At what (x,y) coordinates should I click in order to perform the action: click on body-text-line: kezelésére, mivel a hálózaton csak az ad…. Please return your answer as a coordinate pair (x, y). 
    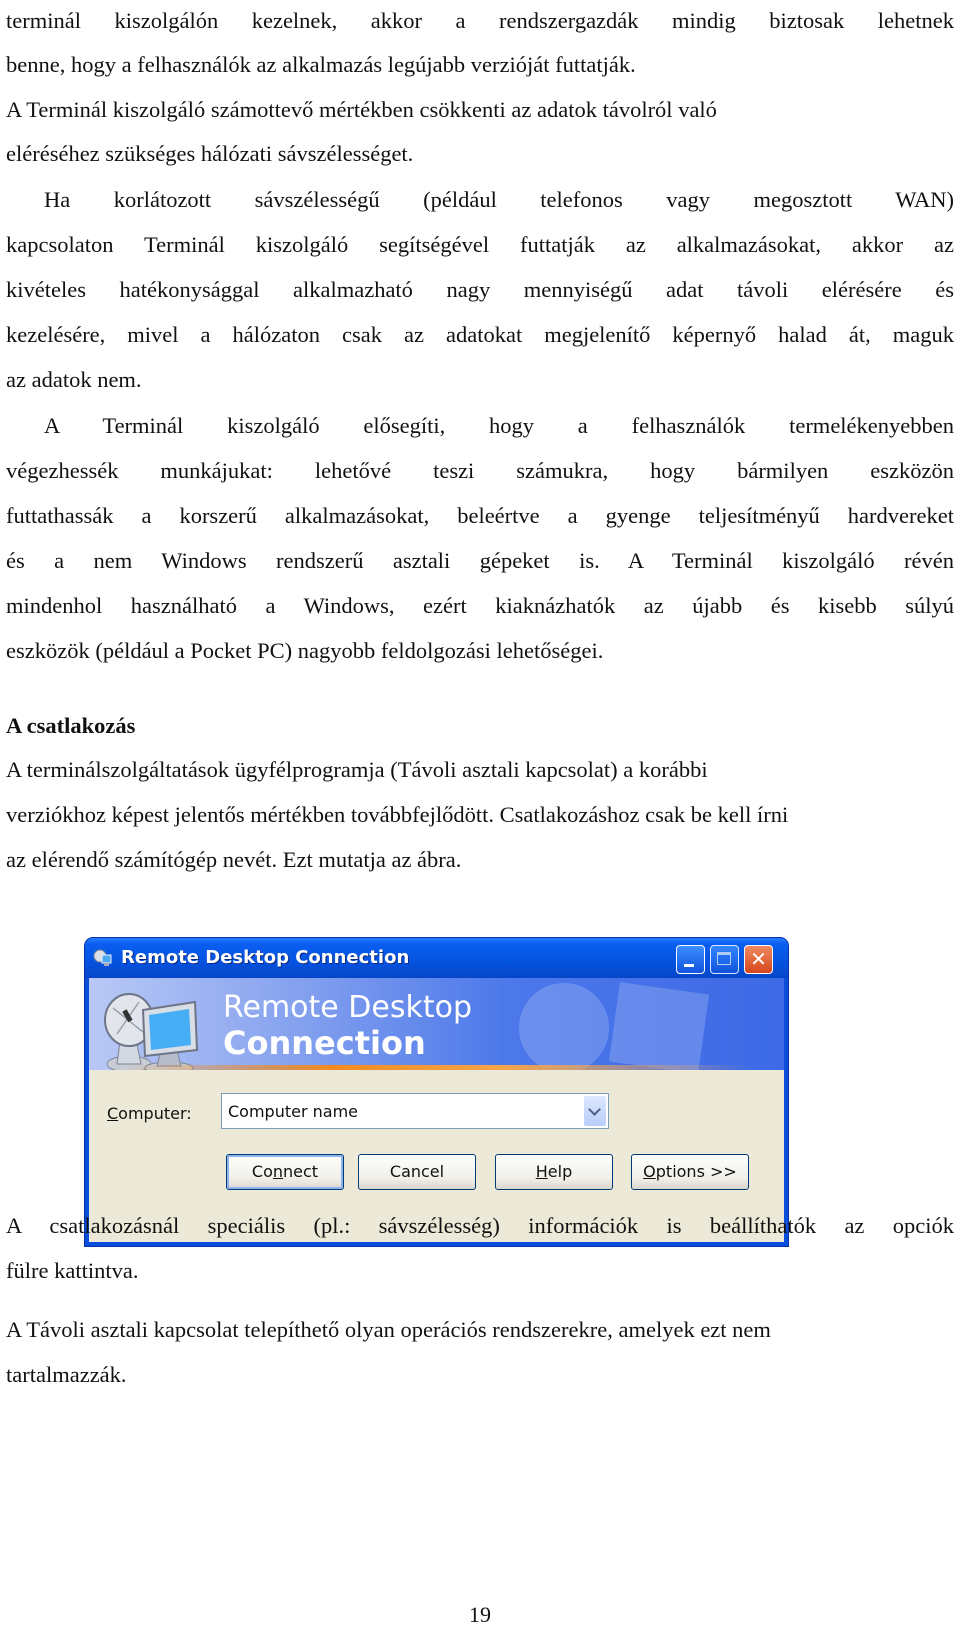
    Looking at the image, I should click on (480, 334).